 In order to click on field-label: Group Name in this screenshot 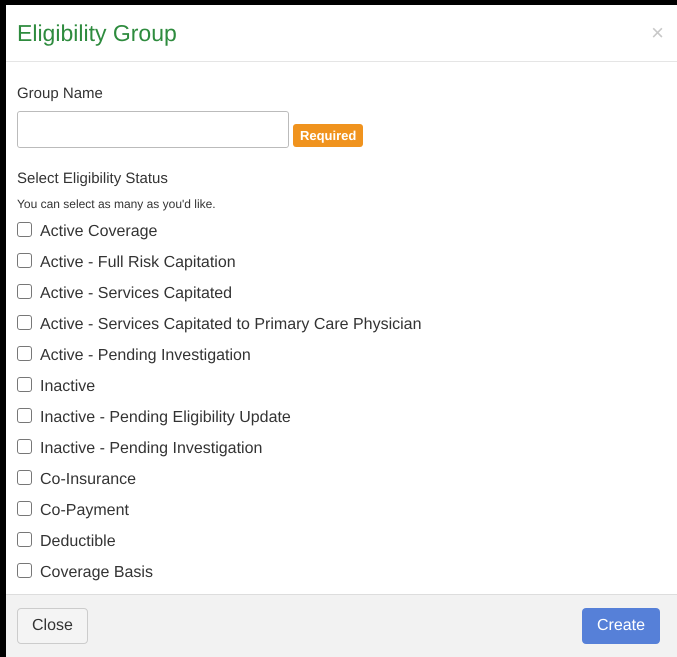, I will do `click(60, 94)`.